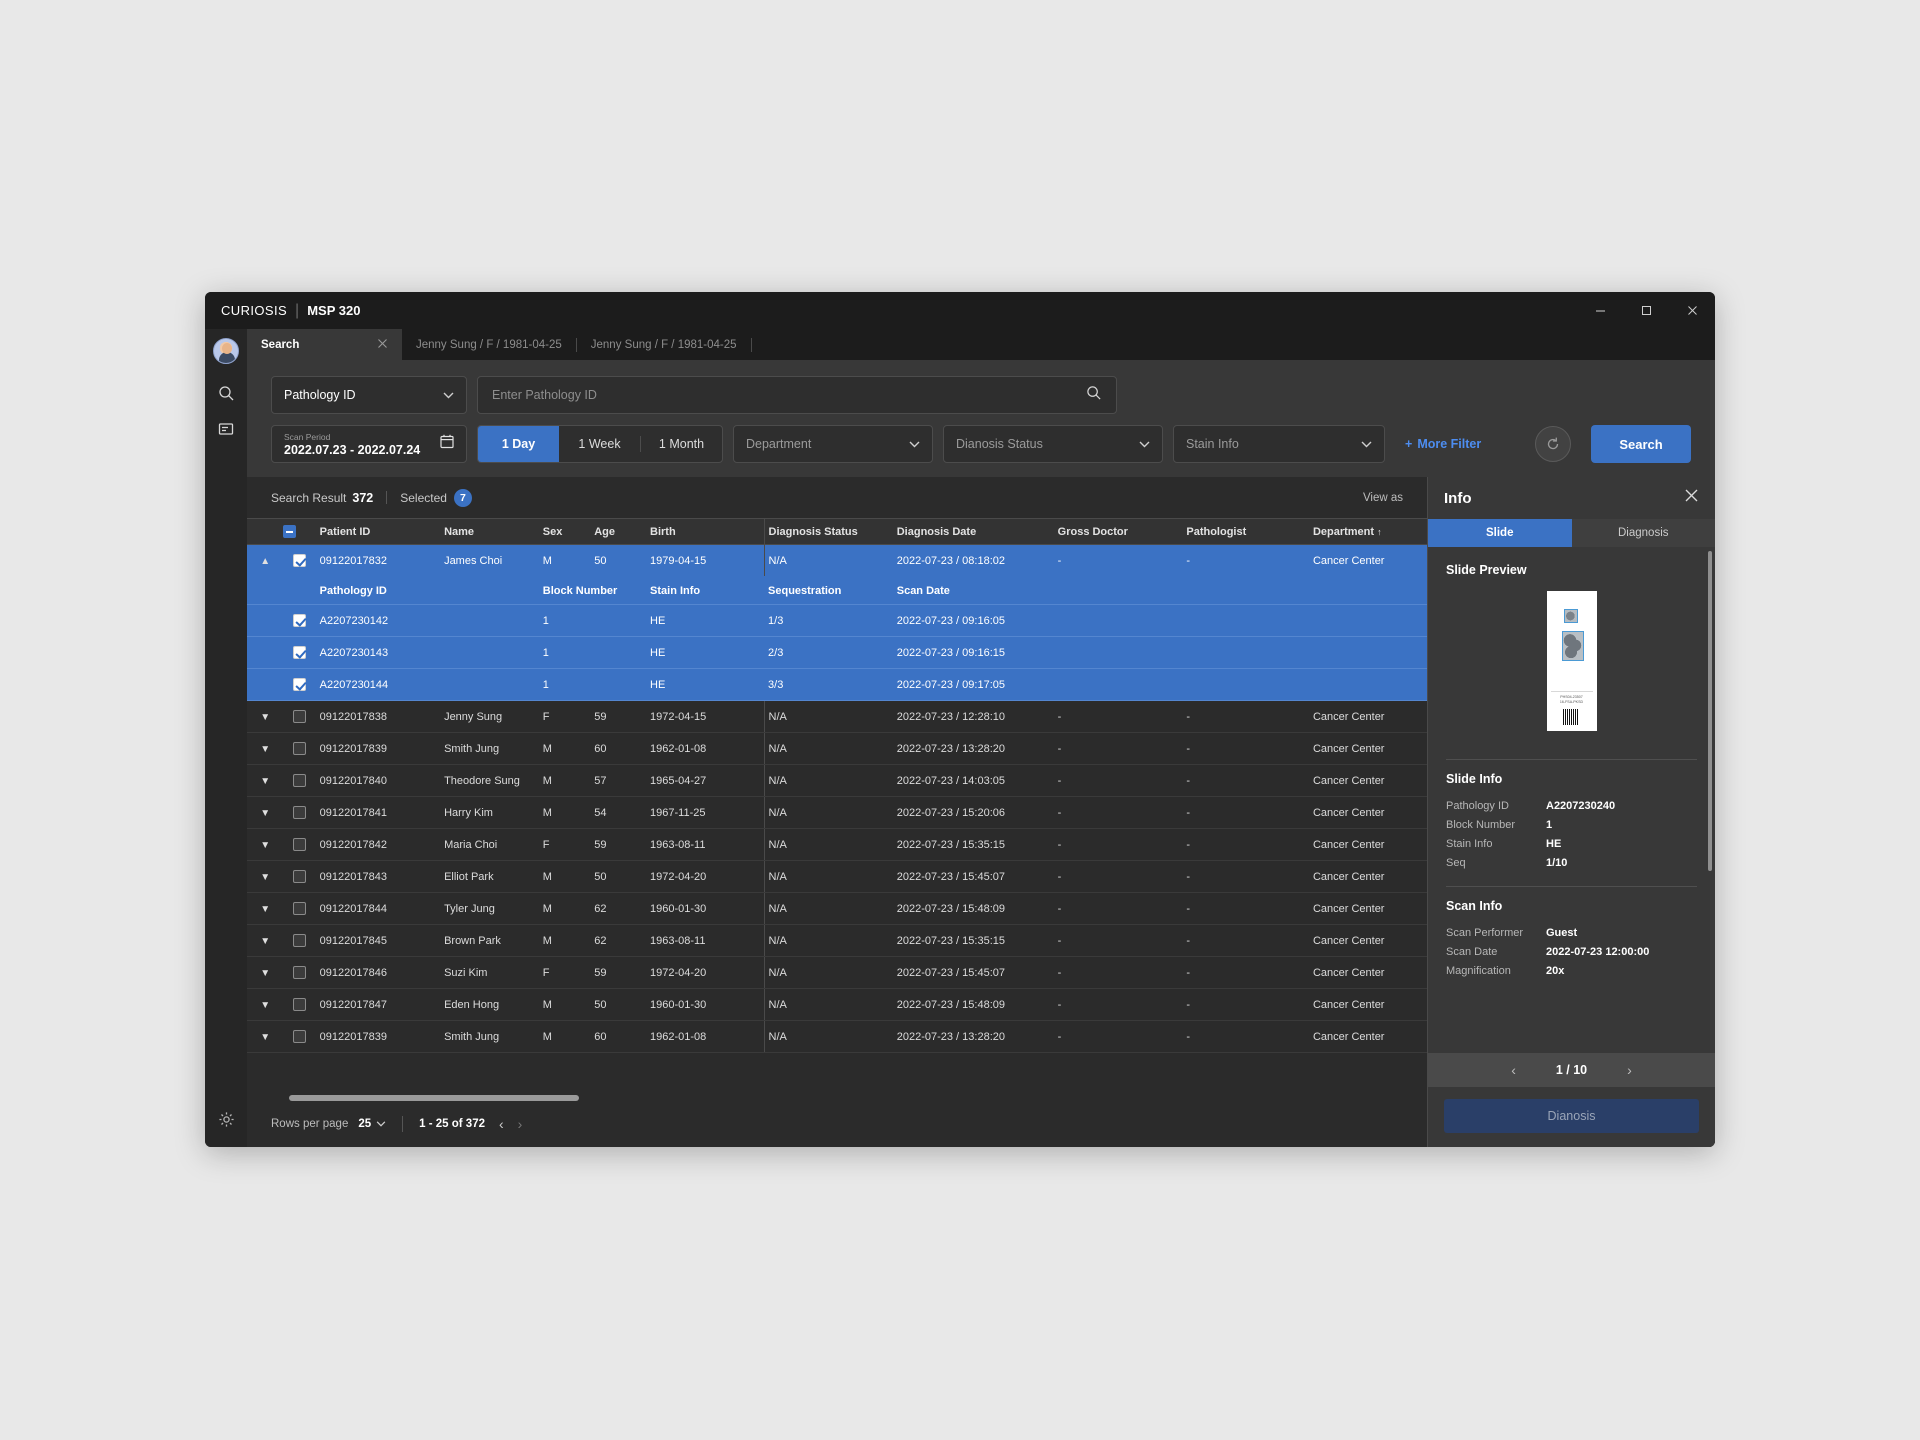 Image resolution: width=1920 pixels, height=1440 pixels. What do you see at coordinates (664, 344) in the screenshot?
I see `tab-patient-2: Jenny Sung / F / 1981-04-25` at bounding box center [664, 344].